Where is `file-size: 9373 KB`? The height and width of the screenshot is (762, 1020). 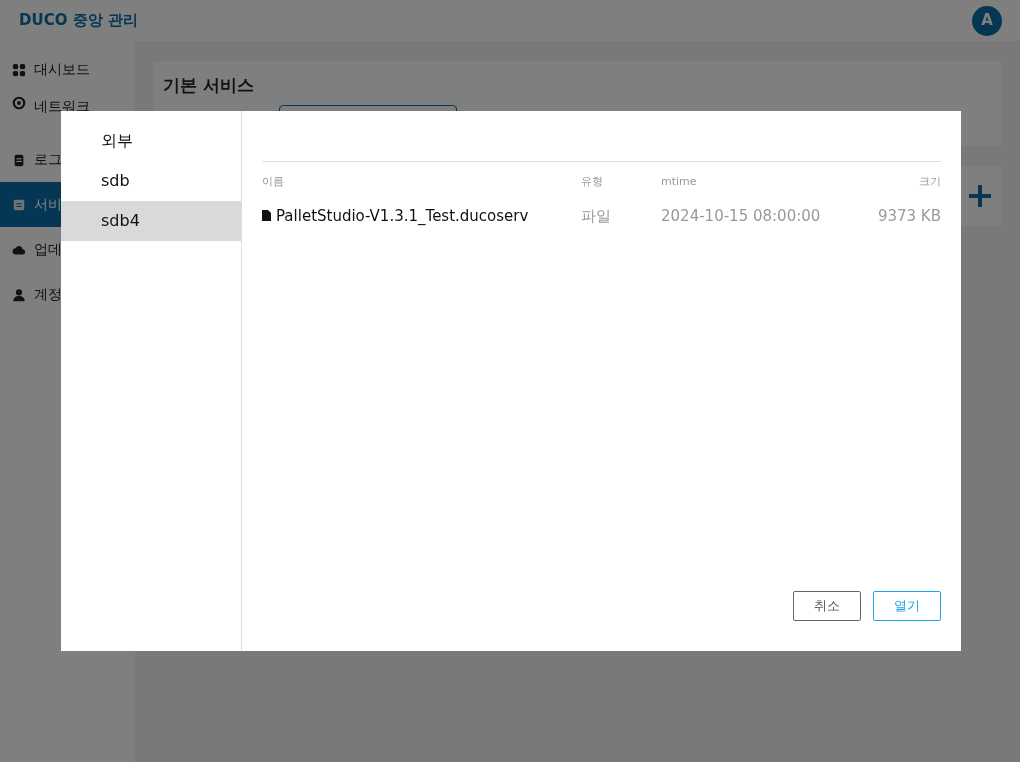 file-size: 9373 KB is located at coordinates (908, 216).